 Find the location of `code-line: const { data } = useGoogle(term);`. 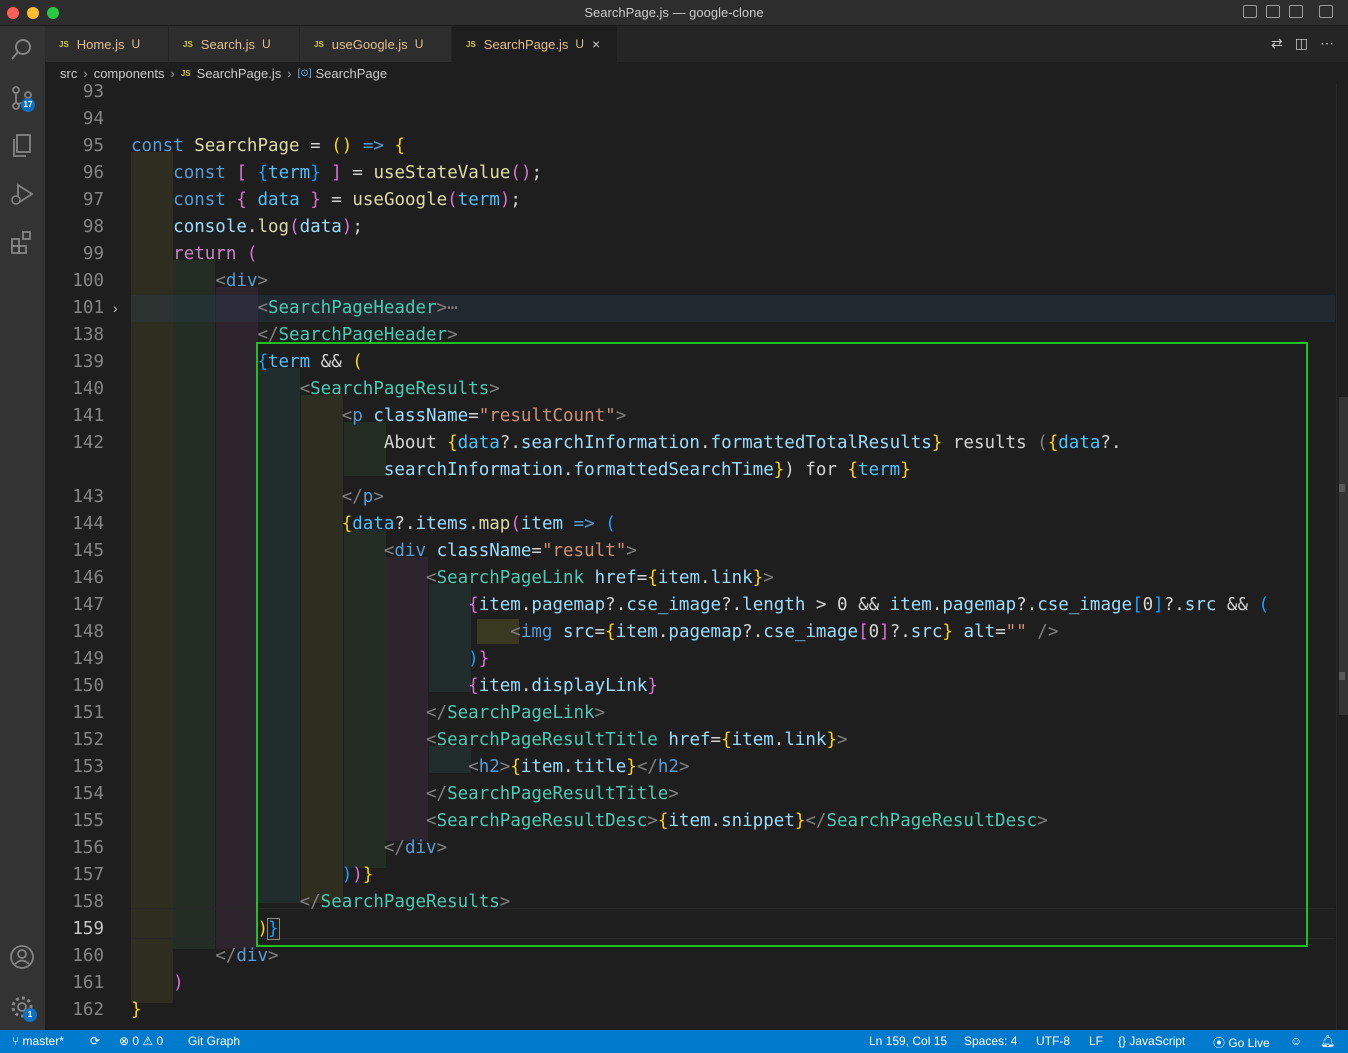

code-line: const { data } = useGoogle(term); is located at coordinates (347, 200).